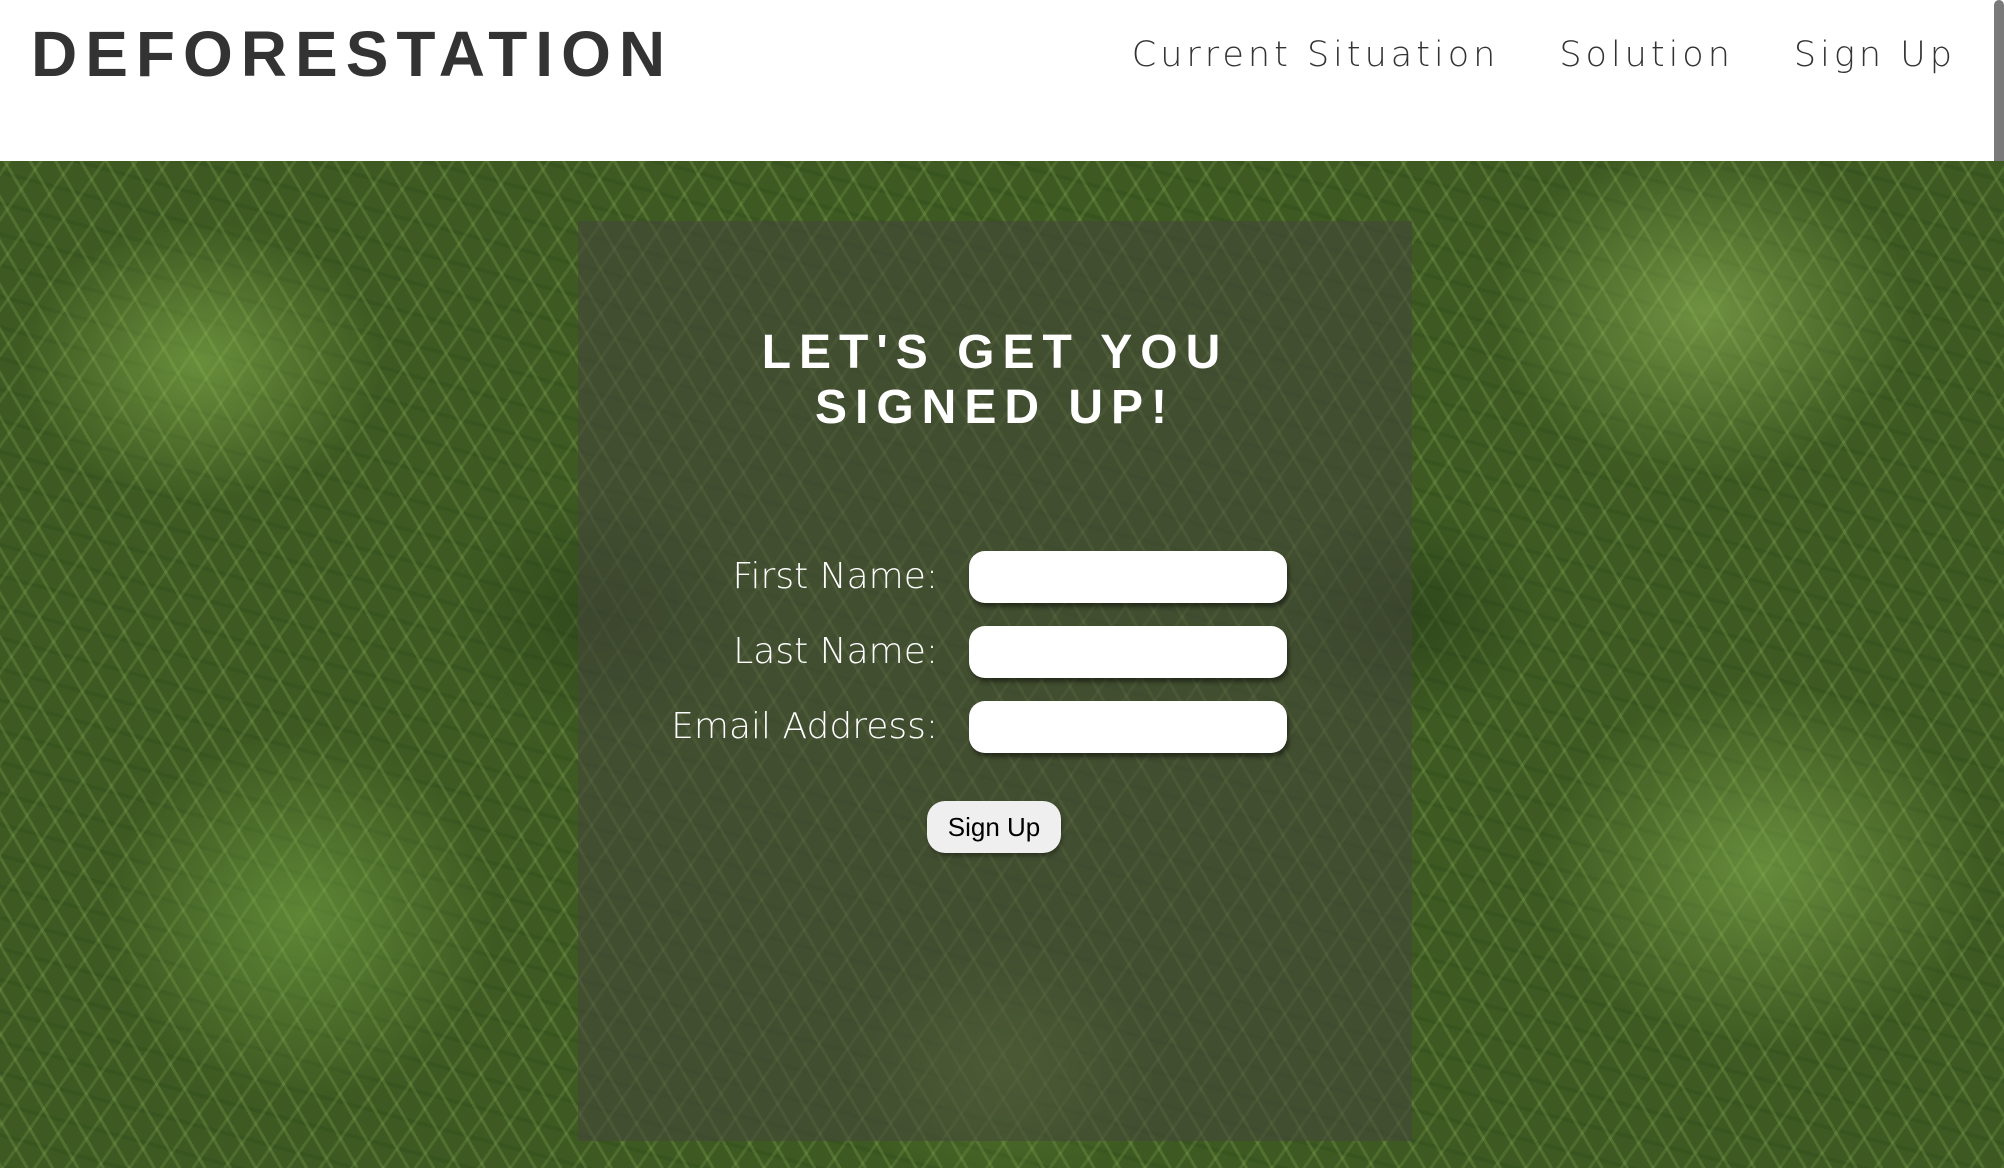  I want to click on last-name-input, so click(1128, 652).